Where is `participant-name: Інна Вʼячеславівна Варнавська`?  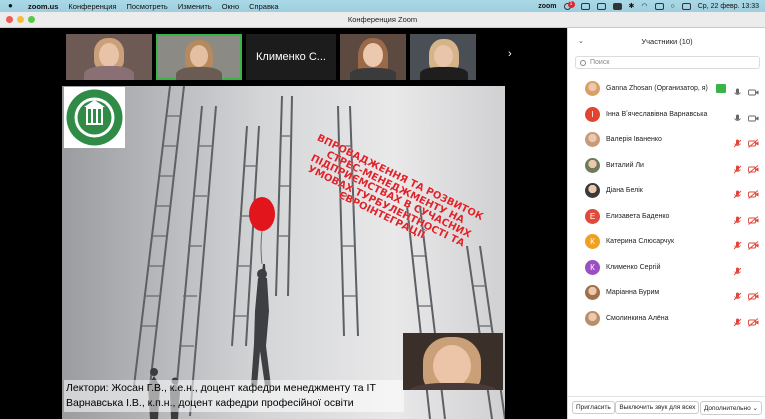
participant-name: Інна Вʼячеславівна Варнавська is located at coordinates (657, 114).